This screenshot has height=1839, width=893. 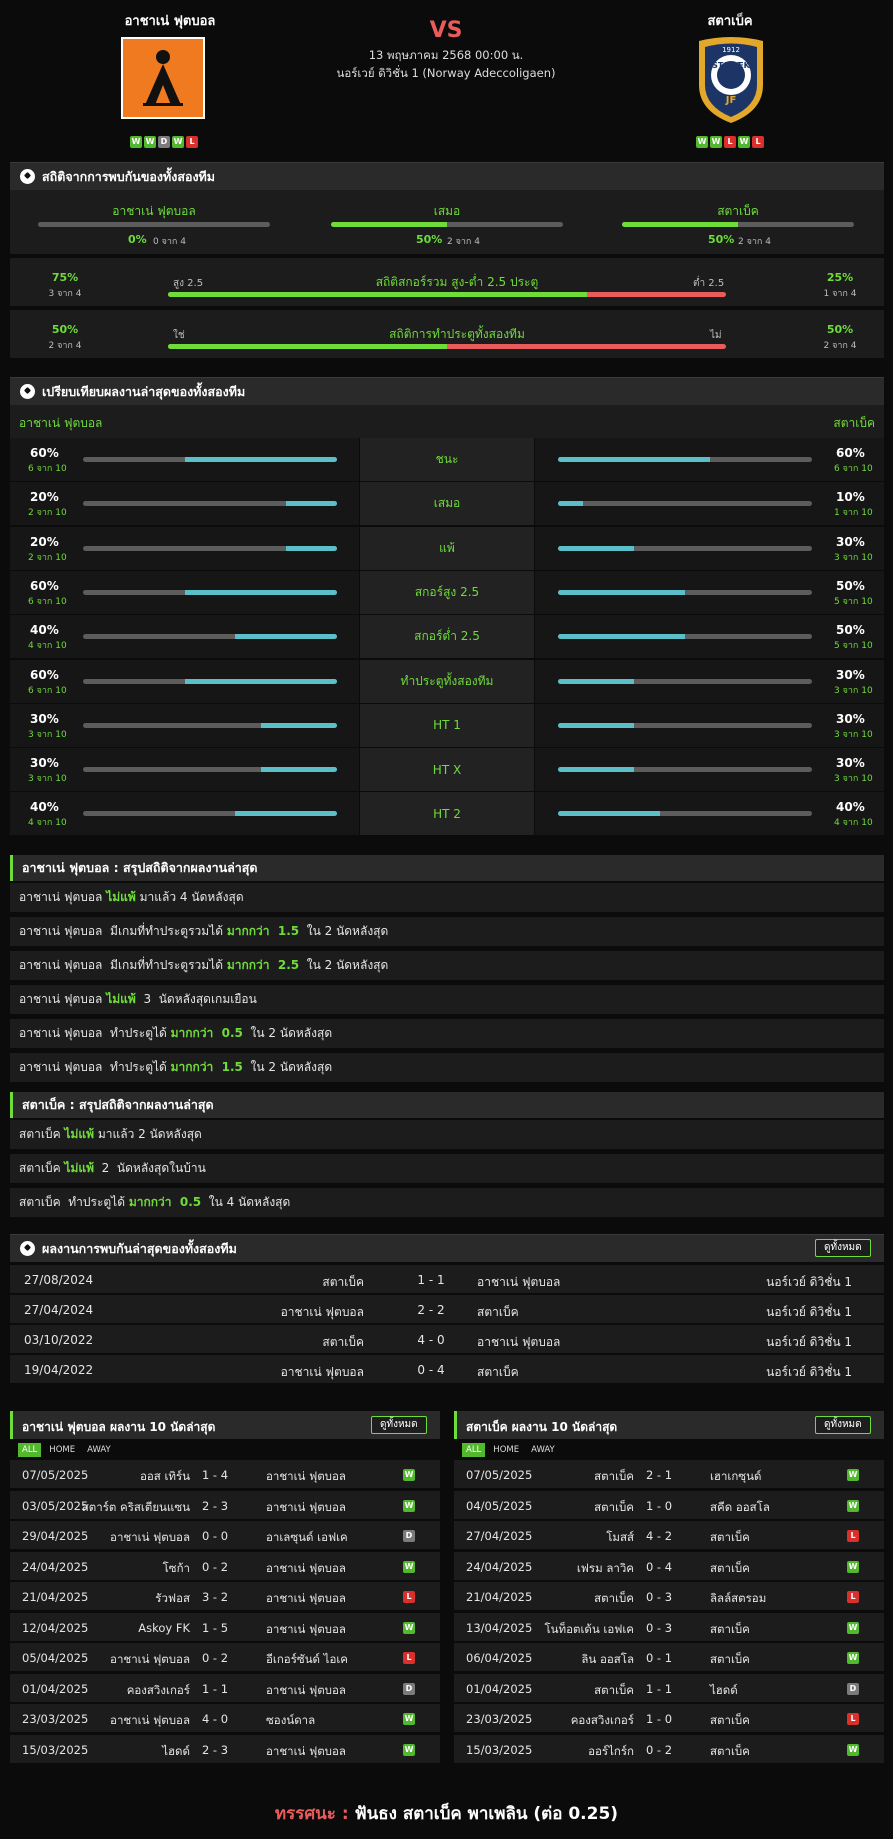 I want to click on away-last10-view-all-button: ดูทั้งหมด, so click(x=843, y=1425).